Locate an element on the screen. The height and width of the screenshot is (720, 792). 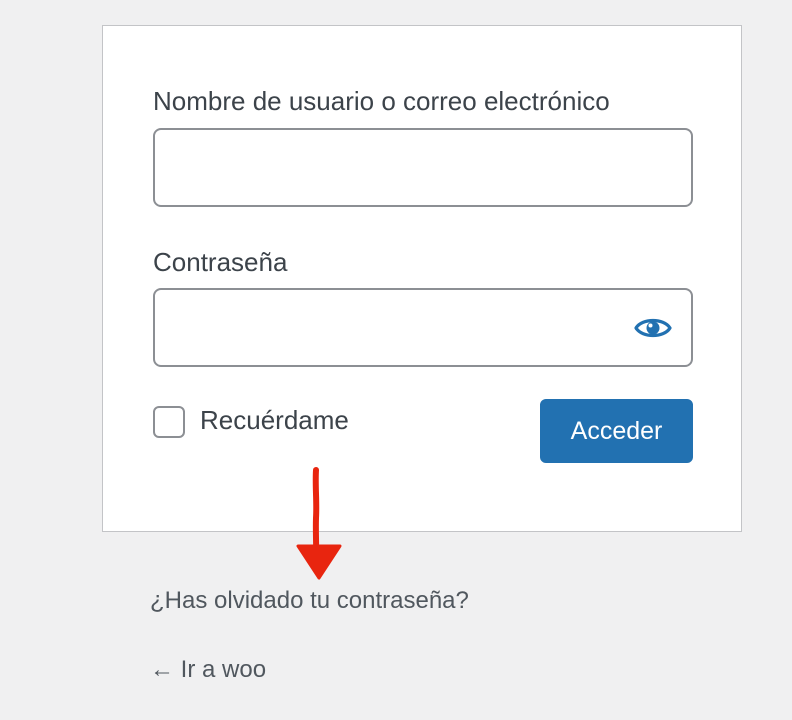
eye-icon is located at coordinates (653, 328).